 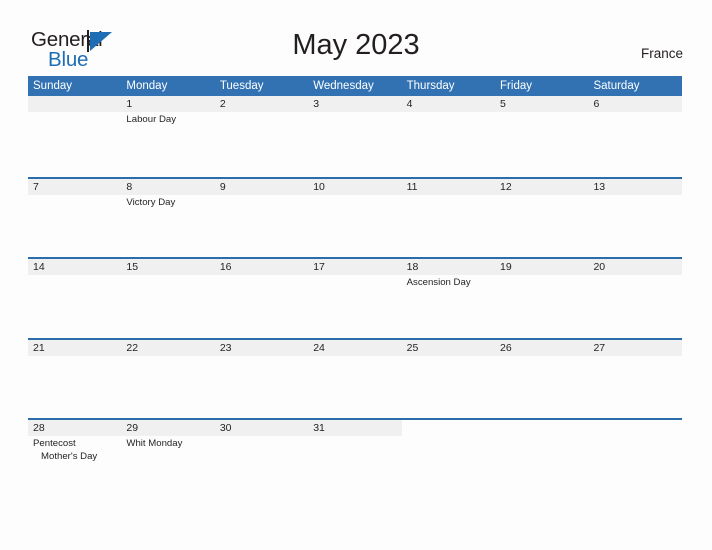 I want to click on week-events-band: Pentecost Mother's Day Whit Monday, so click(x=355, y=467).